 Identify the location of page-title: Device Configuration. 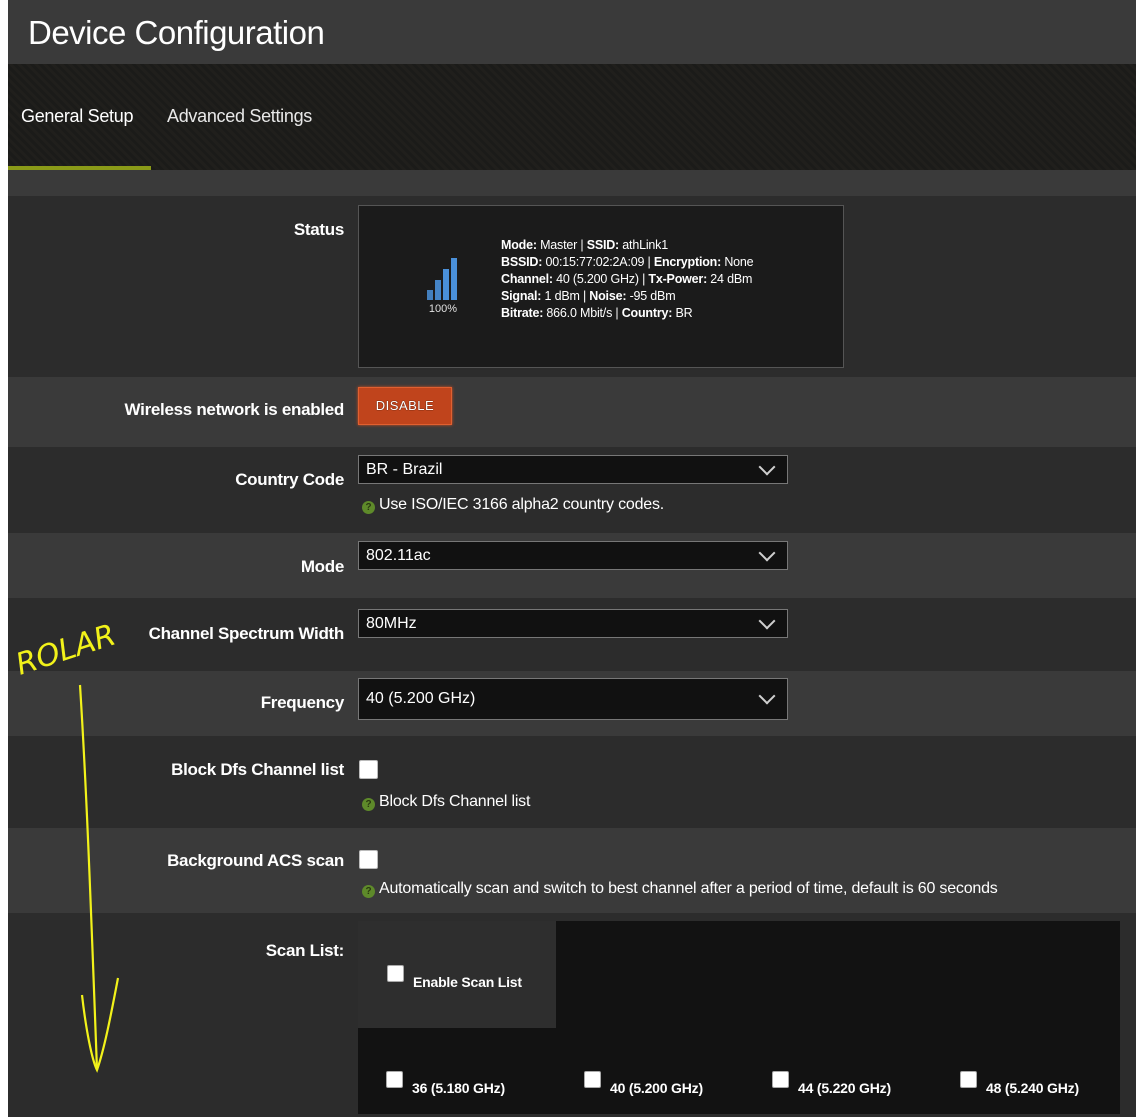
(176, 32).